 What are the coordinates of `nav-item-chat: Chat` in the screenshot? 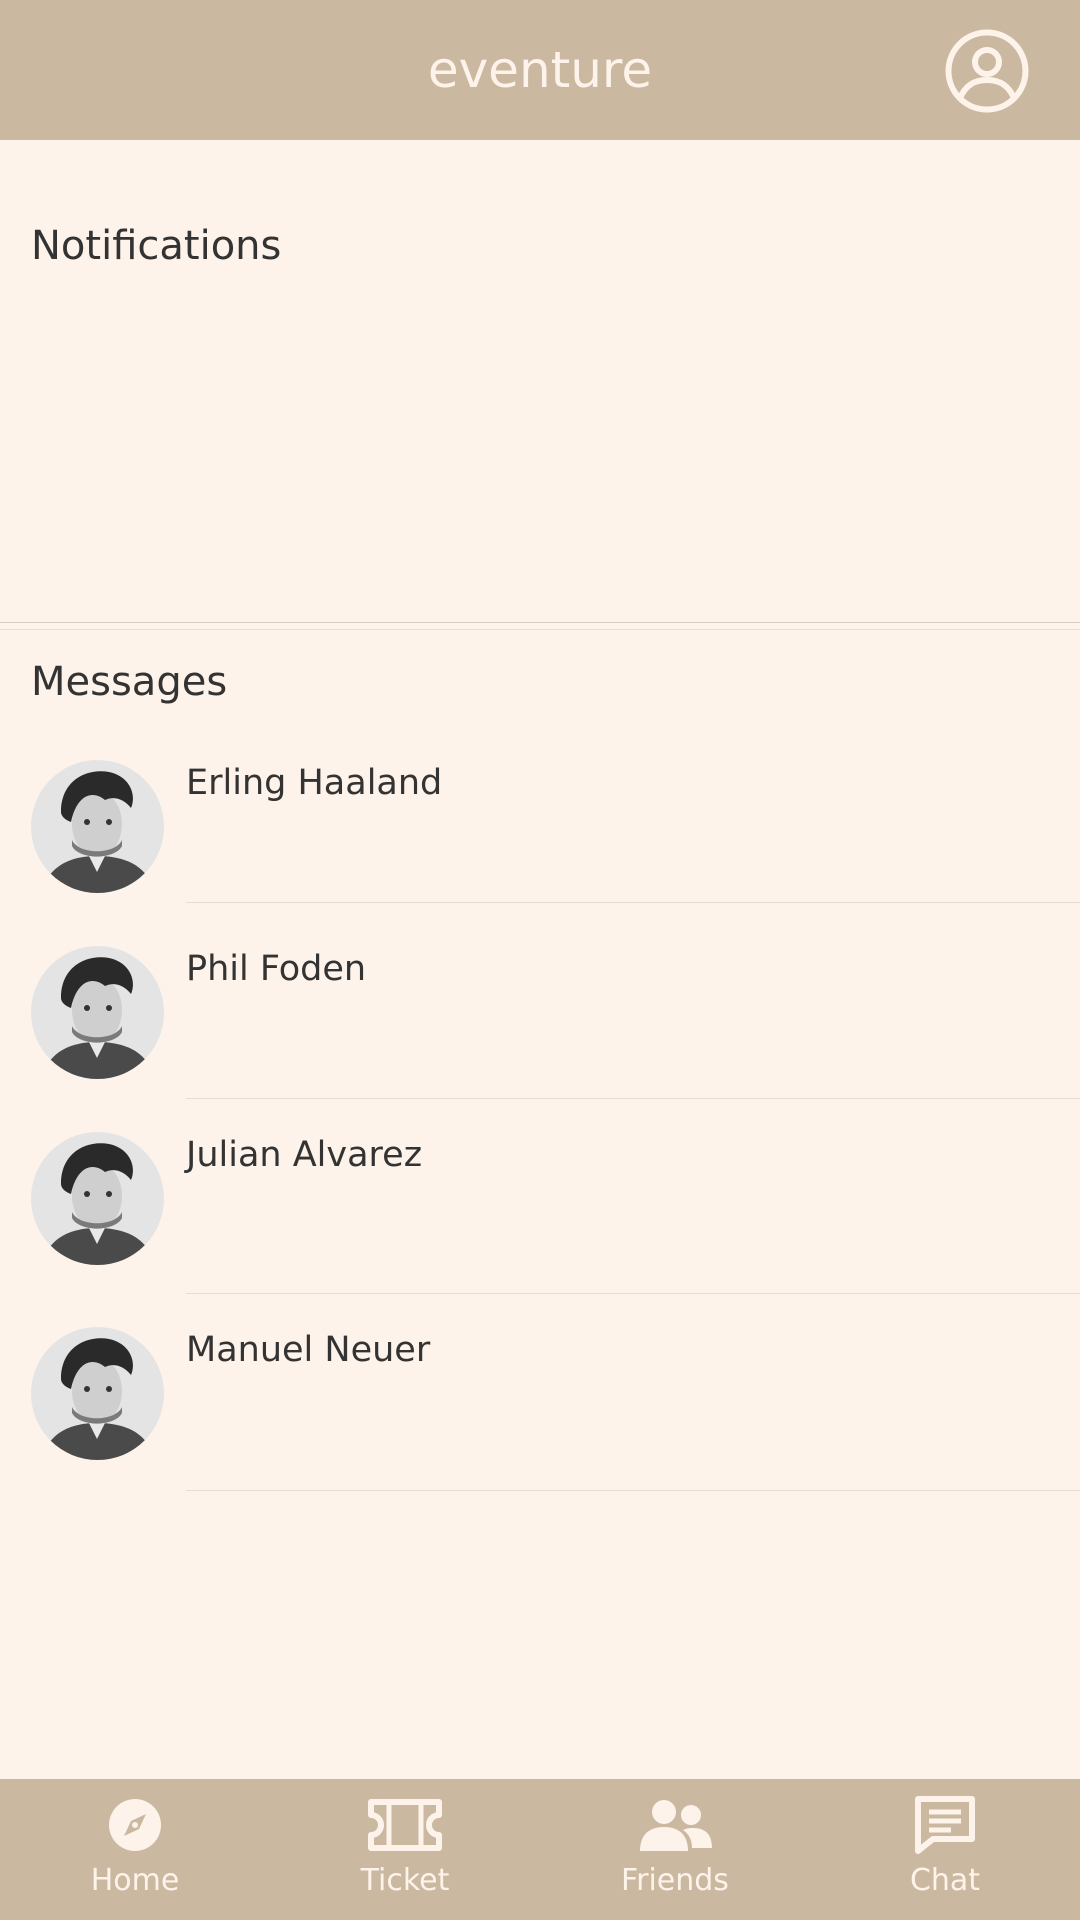 It's located at (945, 1849).